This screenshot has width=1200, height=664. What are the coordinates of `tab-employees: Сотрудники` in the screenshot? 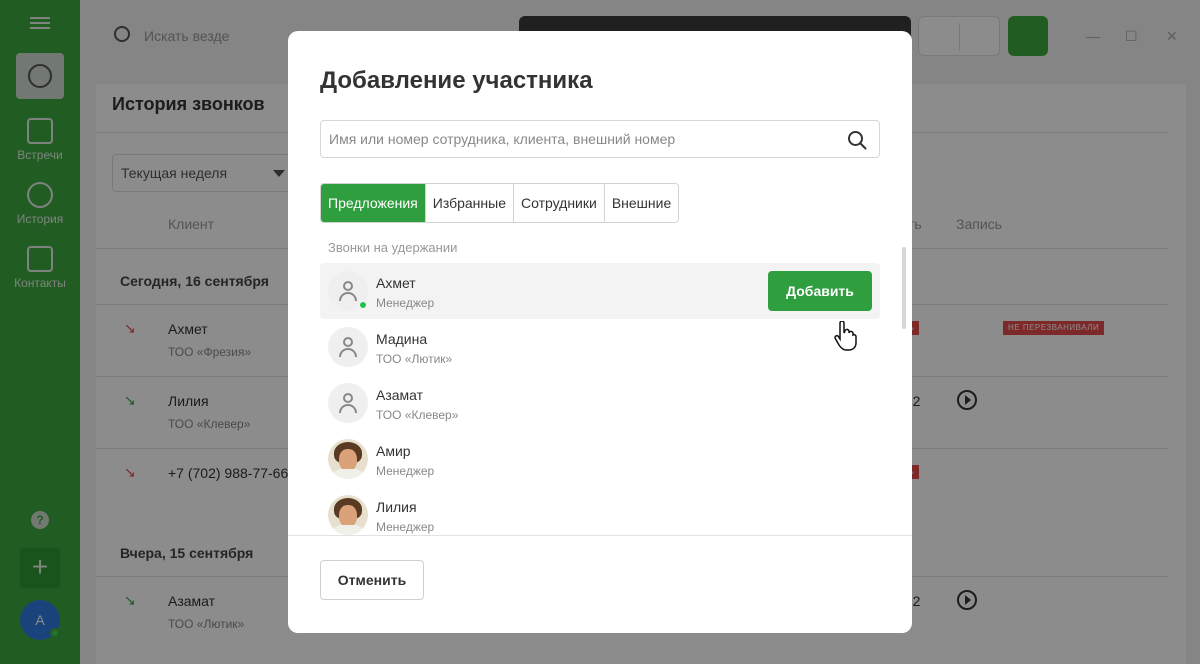 It's located at (558, 203).